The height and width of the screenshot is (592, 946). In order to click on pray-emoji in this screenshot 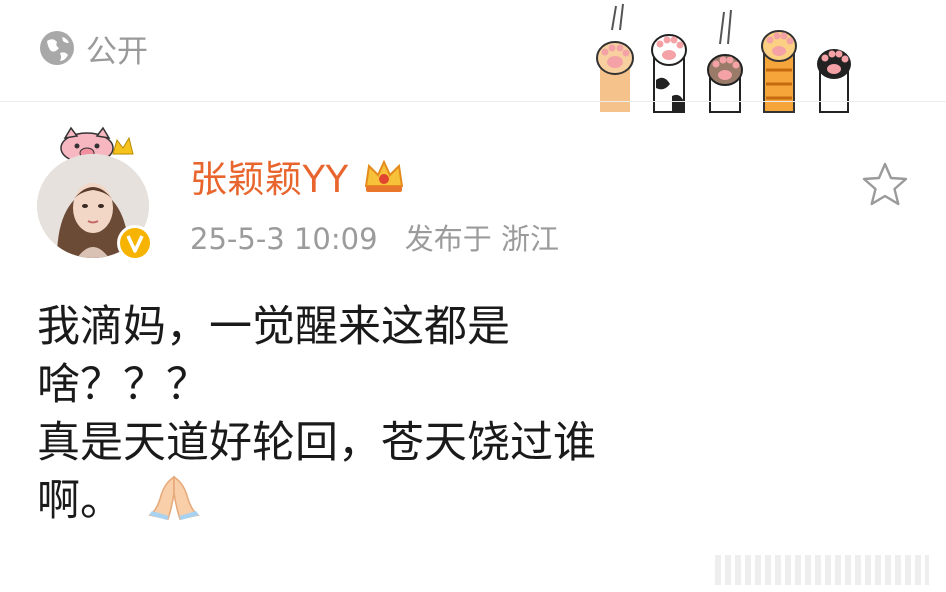, I will do `click(173, 497)`.